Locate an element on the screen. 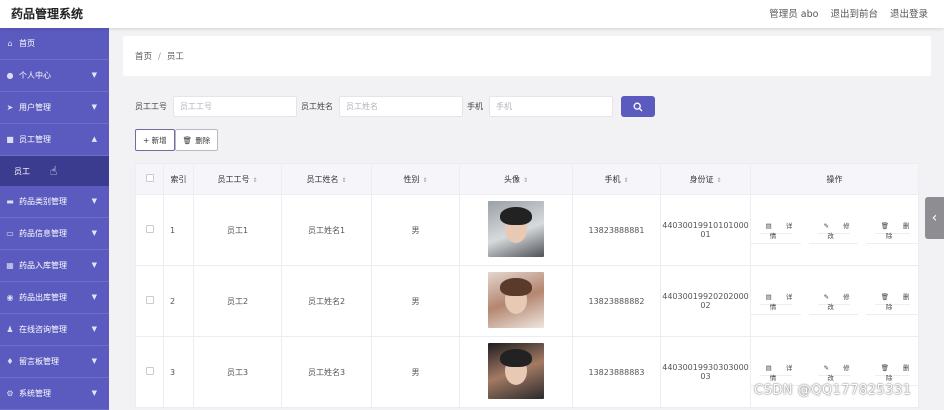 The height and width of the screenshot is (410, 944). app-title: 药品管理系统 is located at coordinates (47, 14).